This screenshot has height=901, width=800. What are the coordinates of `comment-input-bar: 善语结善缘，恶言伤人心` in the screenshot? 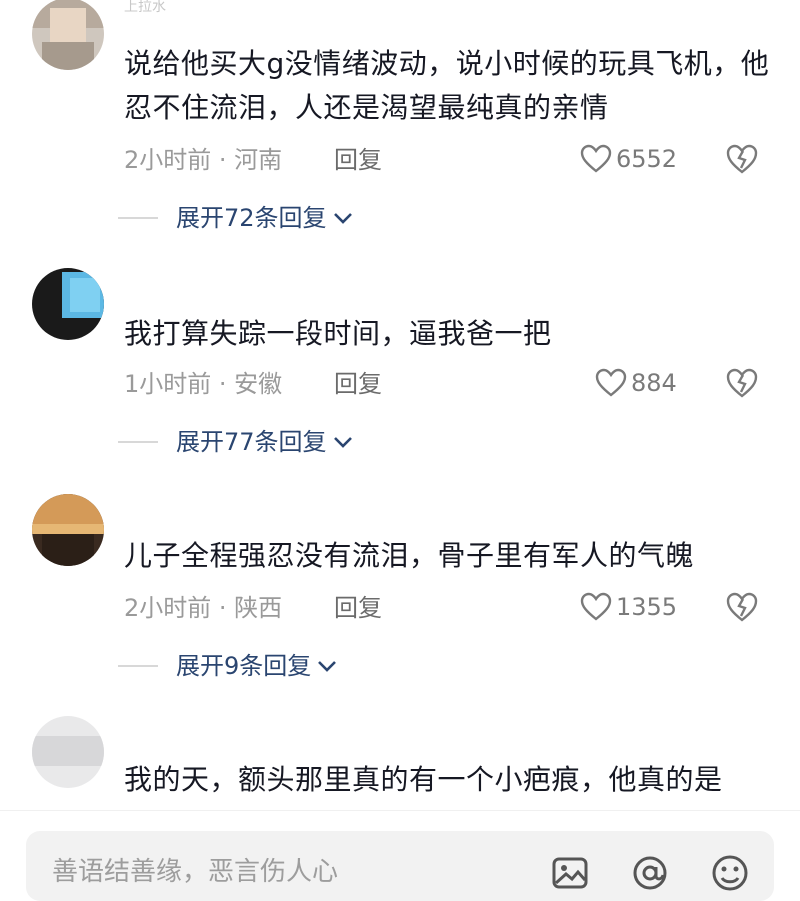 It's located at (400, 855).